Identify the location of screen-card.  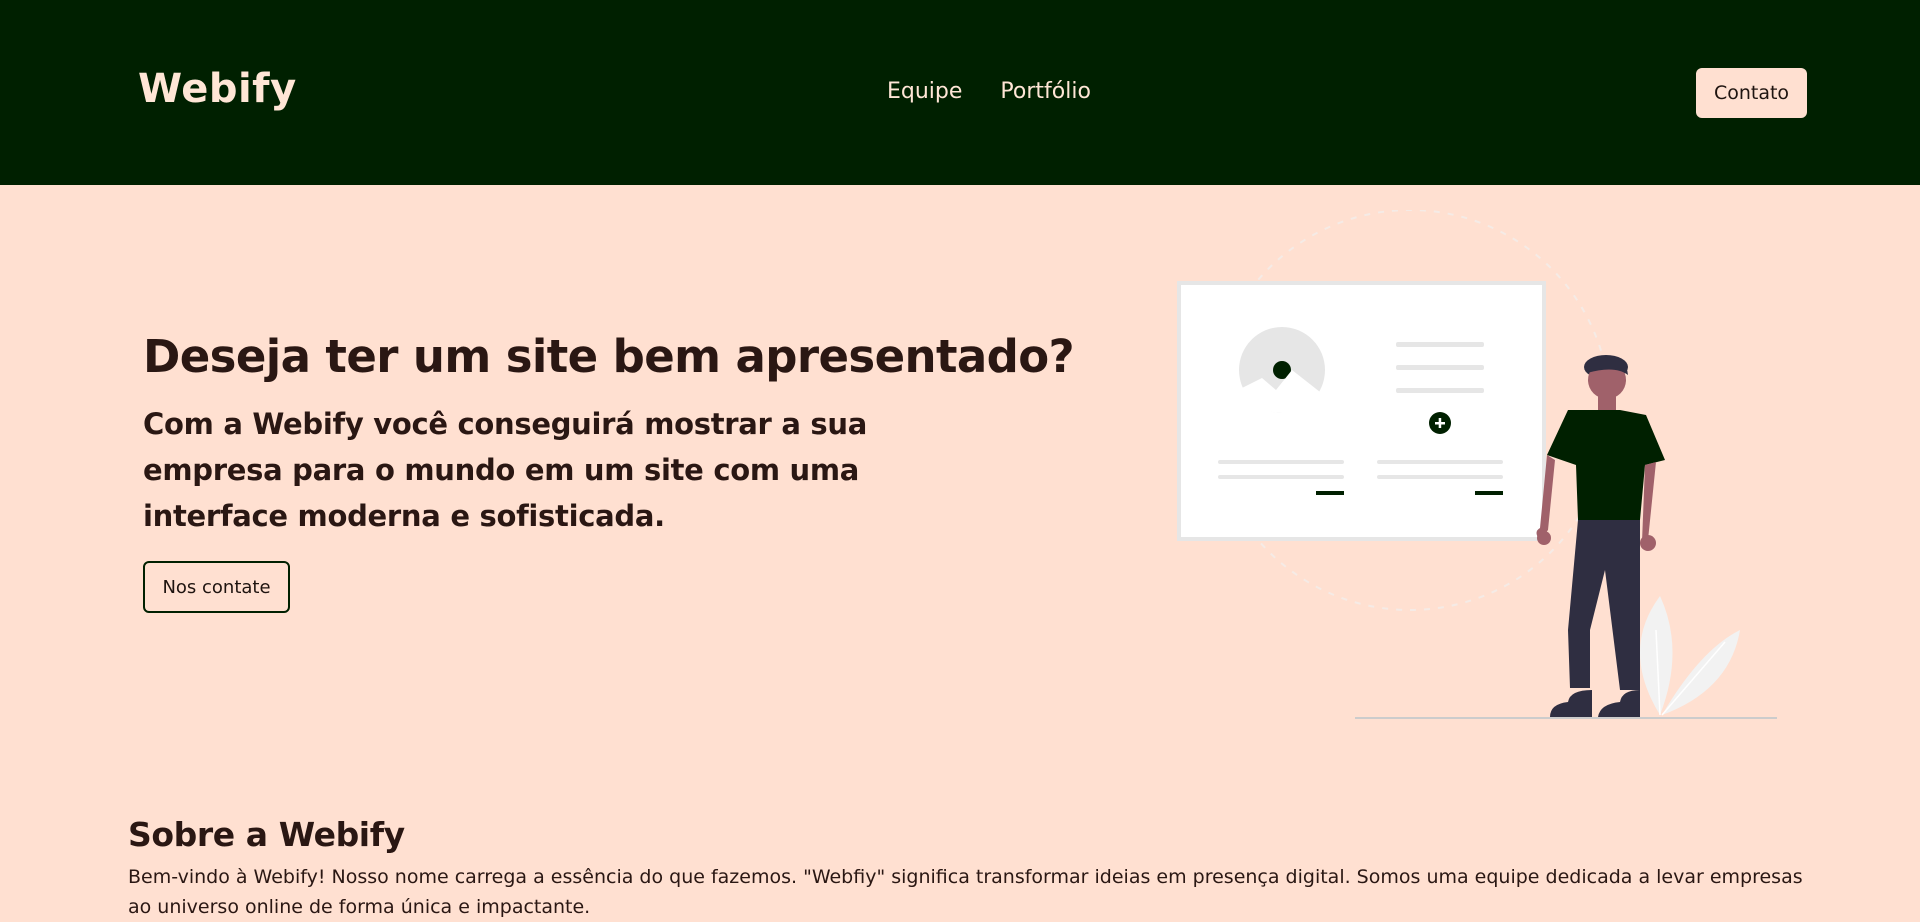
(1361, 411).